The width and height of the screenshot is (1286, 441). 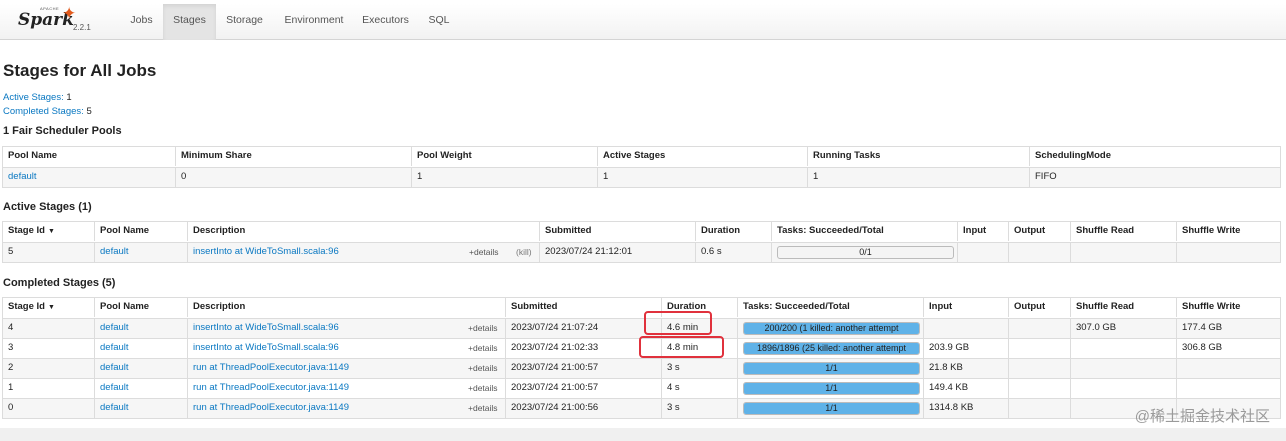 I want to click on submitted-time: 2023/07/24 21:12:01, so click(x=617, y=252).